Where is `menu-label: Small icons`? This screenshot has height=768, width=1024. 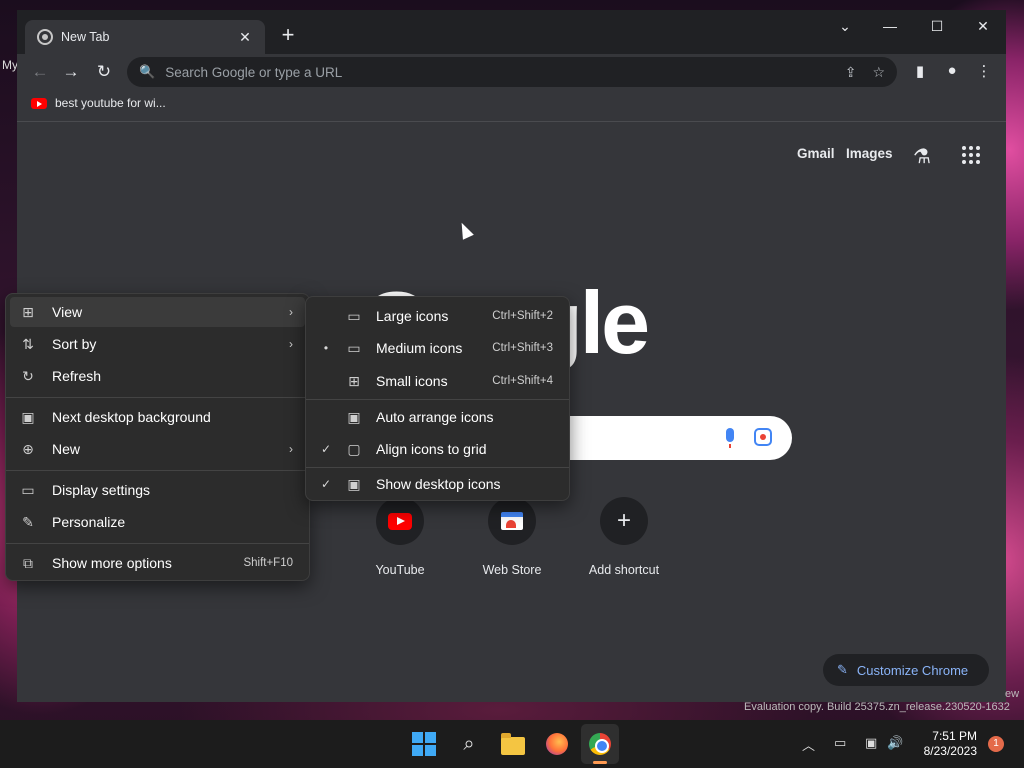
menu-label: Small icons is located at coordinates (412, 381).